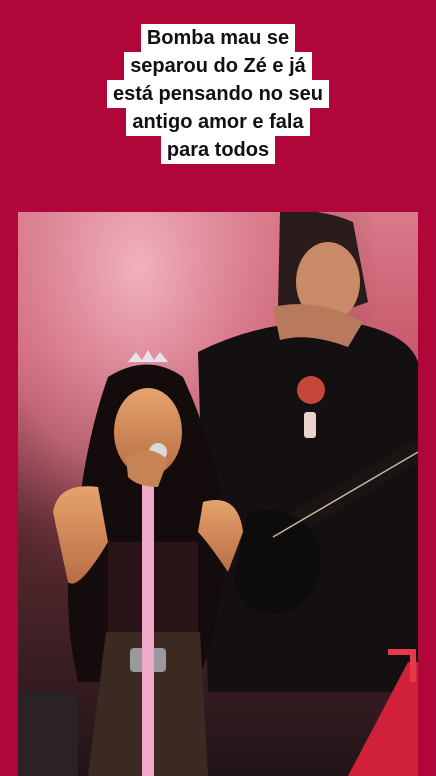 This screenshot has height=776, width=436. I want to click on speaker, so click(48, 734).